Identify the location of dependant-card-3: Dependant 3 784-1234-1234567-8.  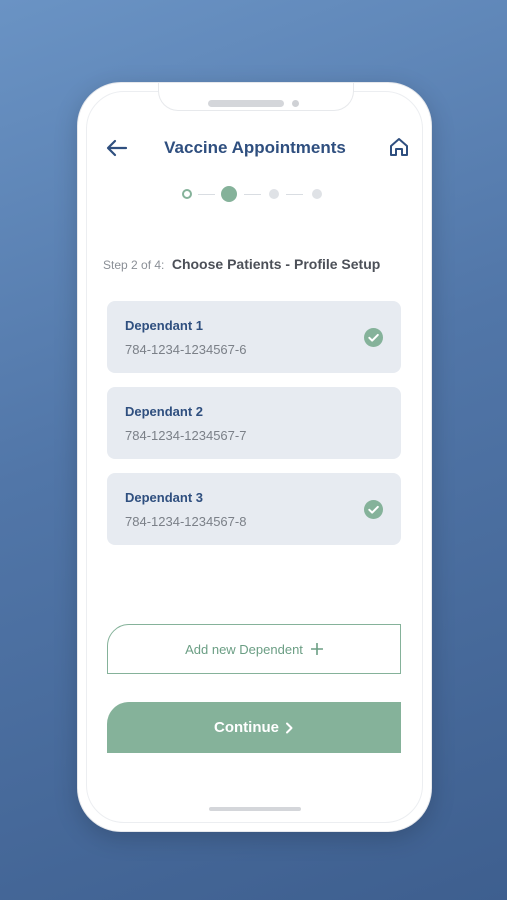
(254, 509).